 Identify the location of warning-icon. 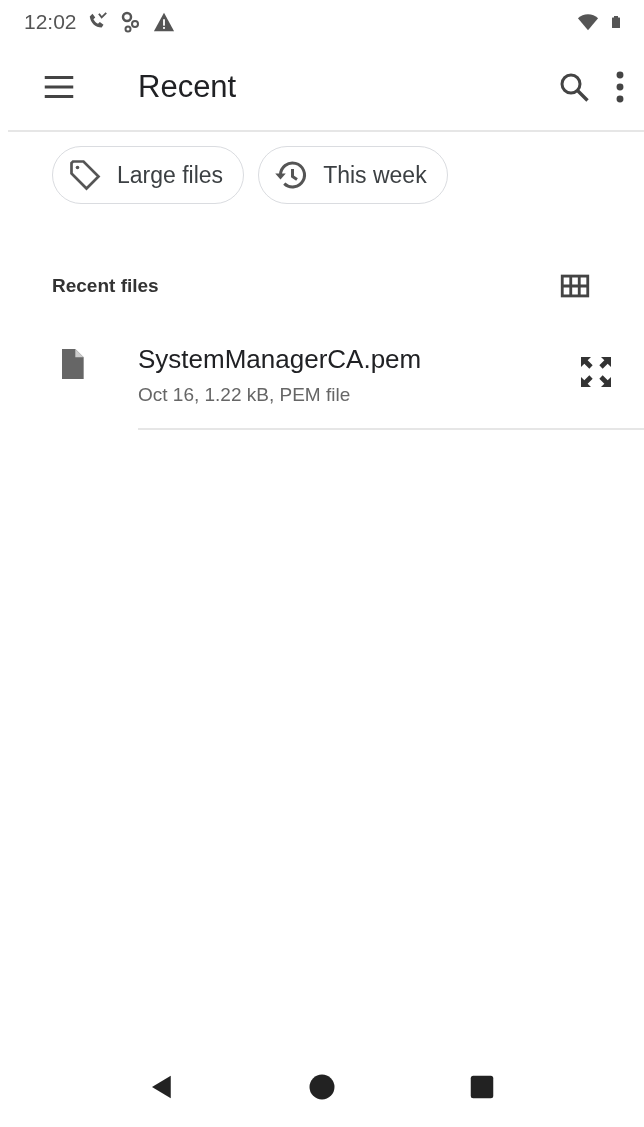
(163, 22).